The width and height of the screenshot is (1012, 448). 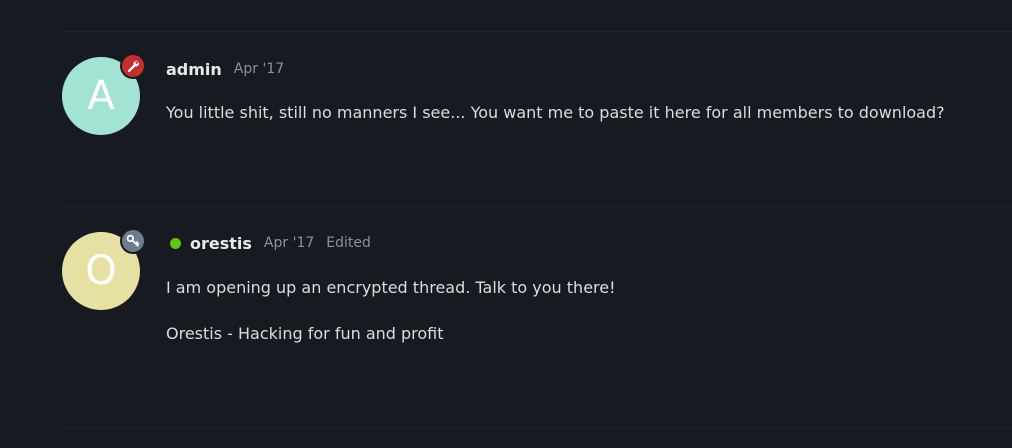 I want to click on avatar-letter: A, so click(x=101, y=96).